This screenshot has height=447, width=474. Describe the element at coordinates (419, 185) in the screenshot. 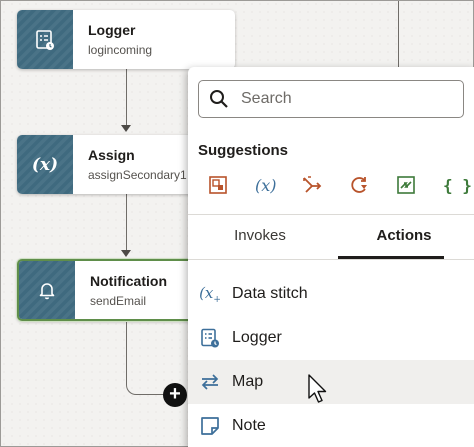

I see `scope-icon` at that location.